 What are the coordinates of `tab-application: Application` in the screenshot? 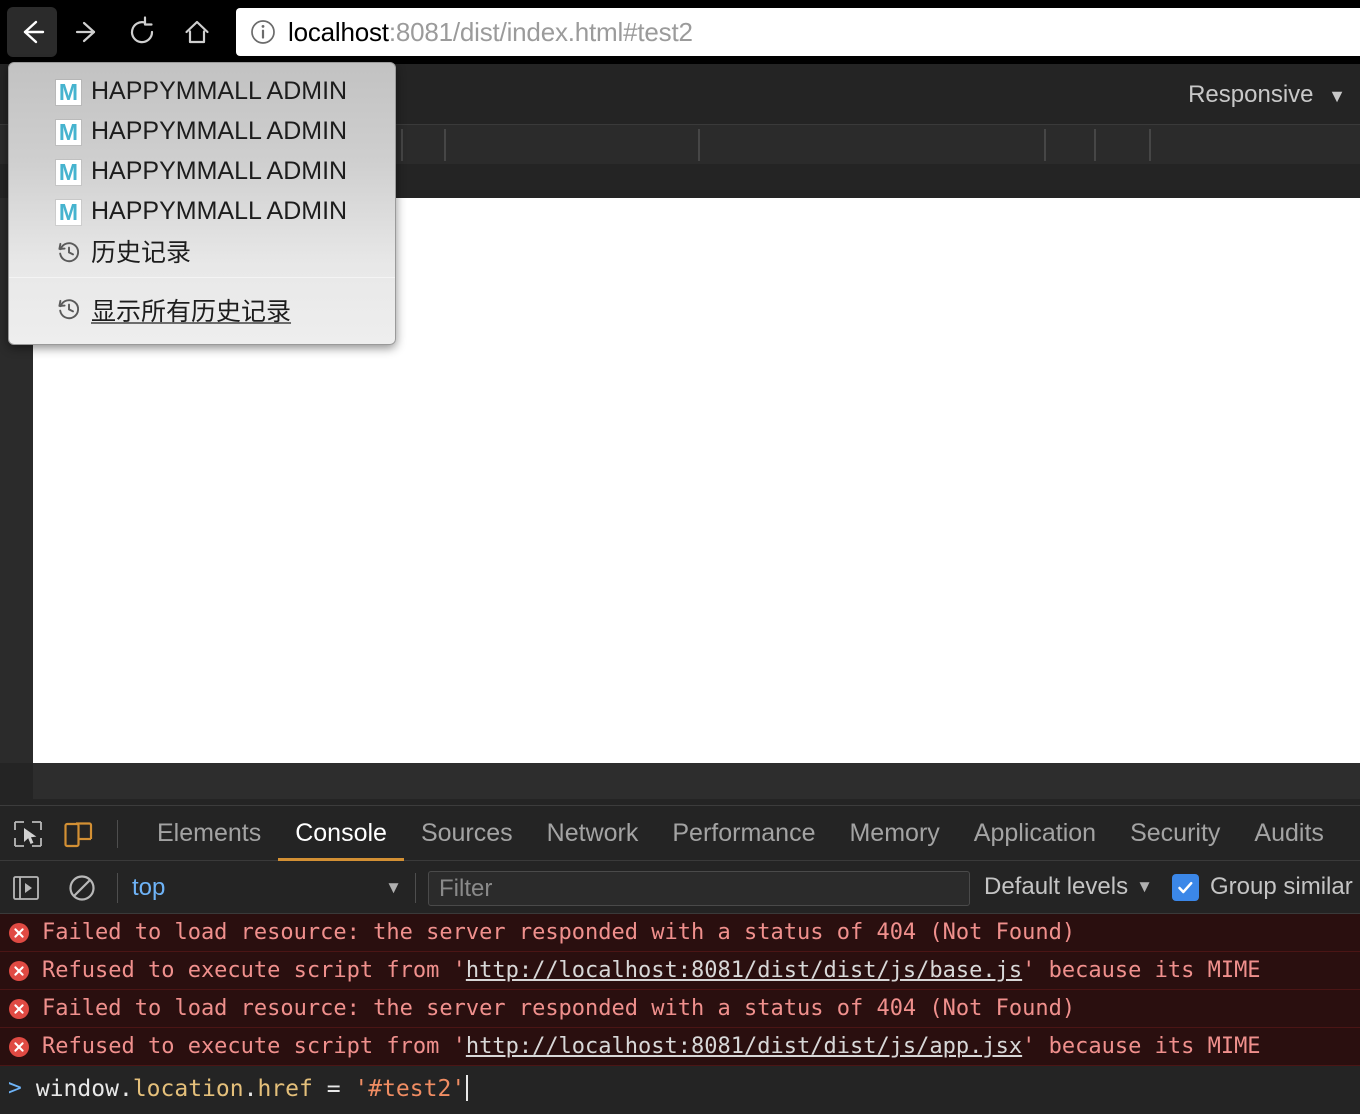 It's located at (1035, 833).